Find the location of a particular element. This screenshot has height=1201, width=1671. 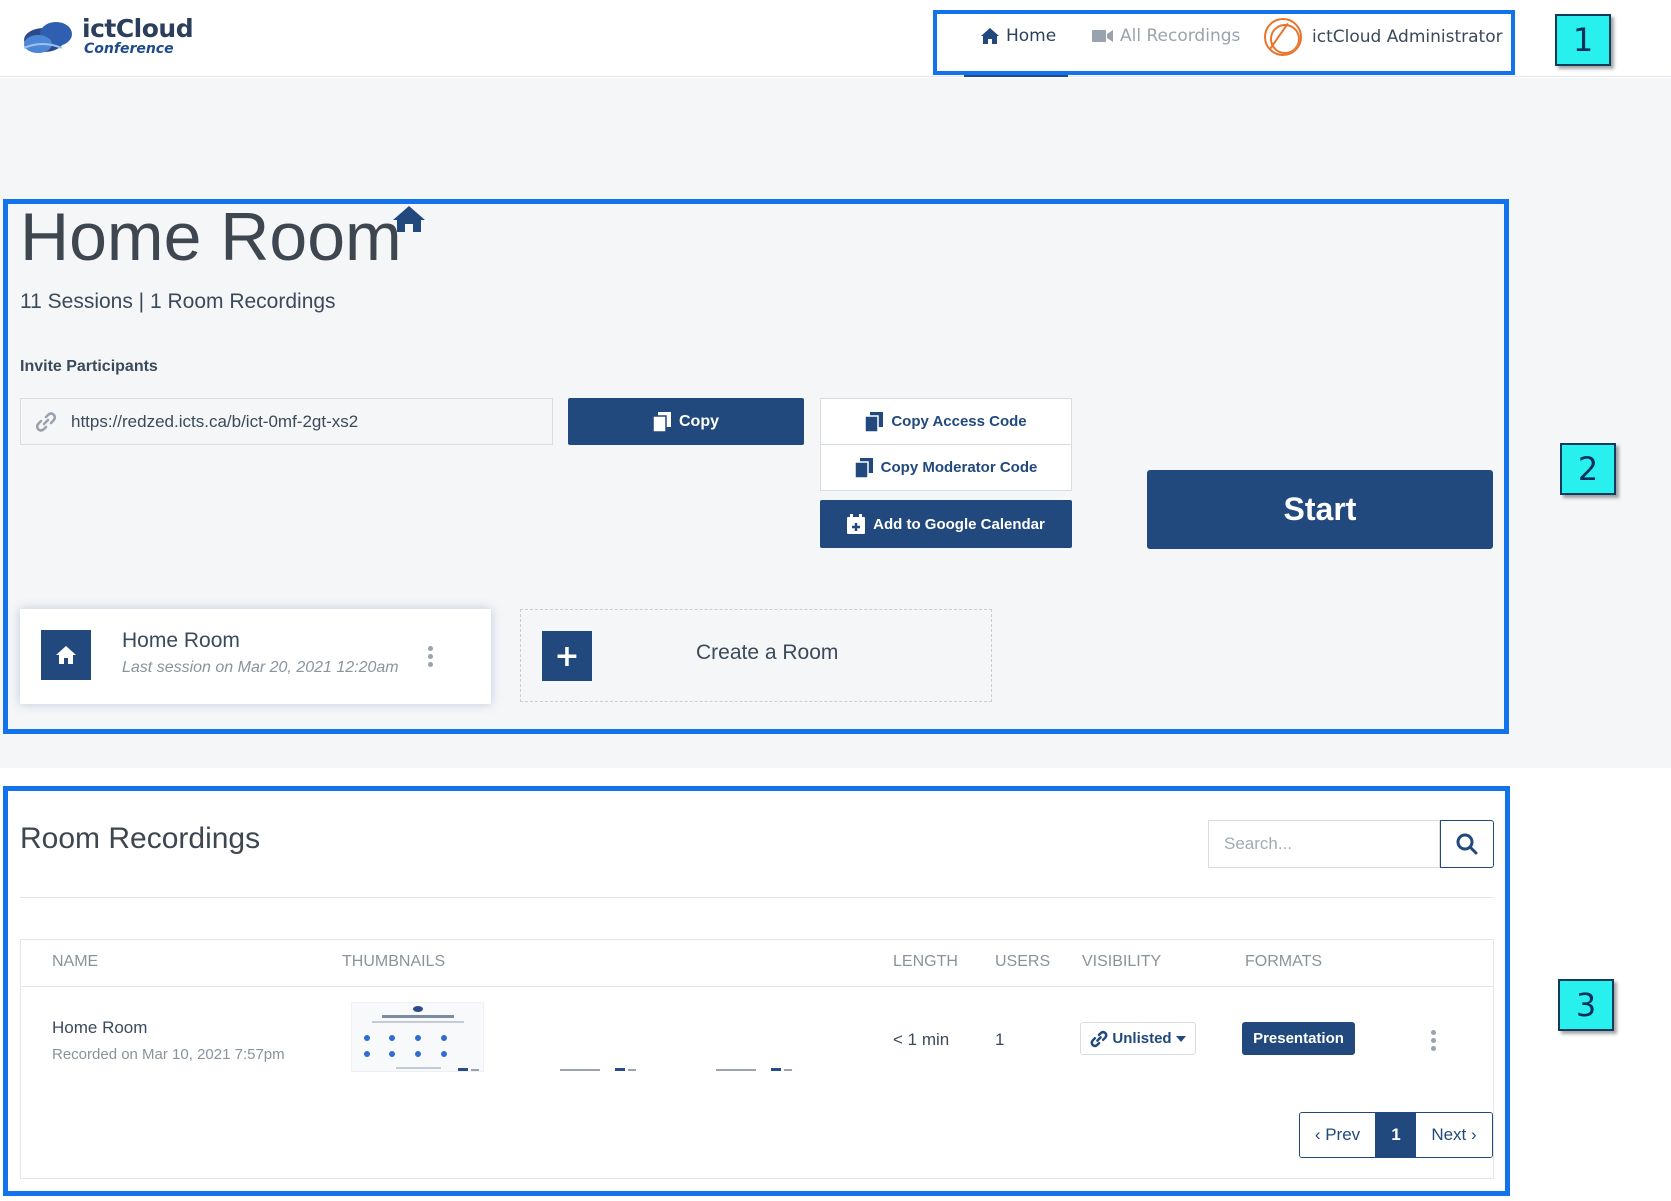

annotation-marker-1: 1 is located at coordinates (1583, 40).